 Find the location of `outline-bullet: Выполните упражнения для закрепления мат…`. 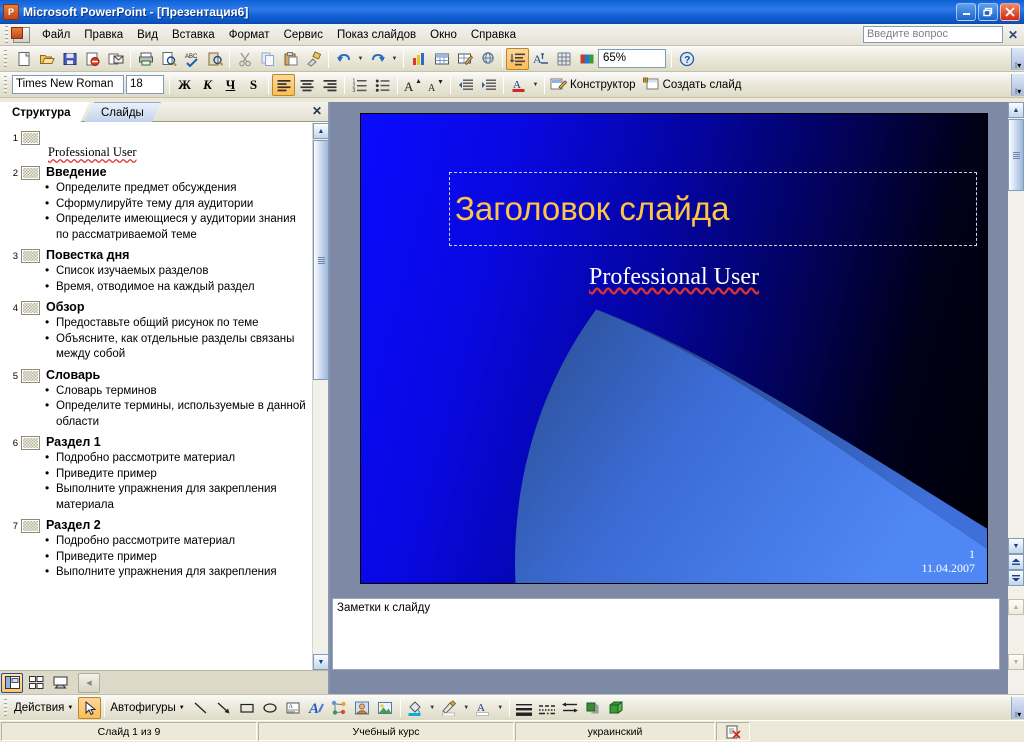

outline-bullet: Выполните упражнения для закрепления мат… is located at coordinates (176, 497).